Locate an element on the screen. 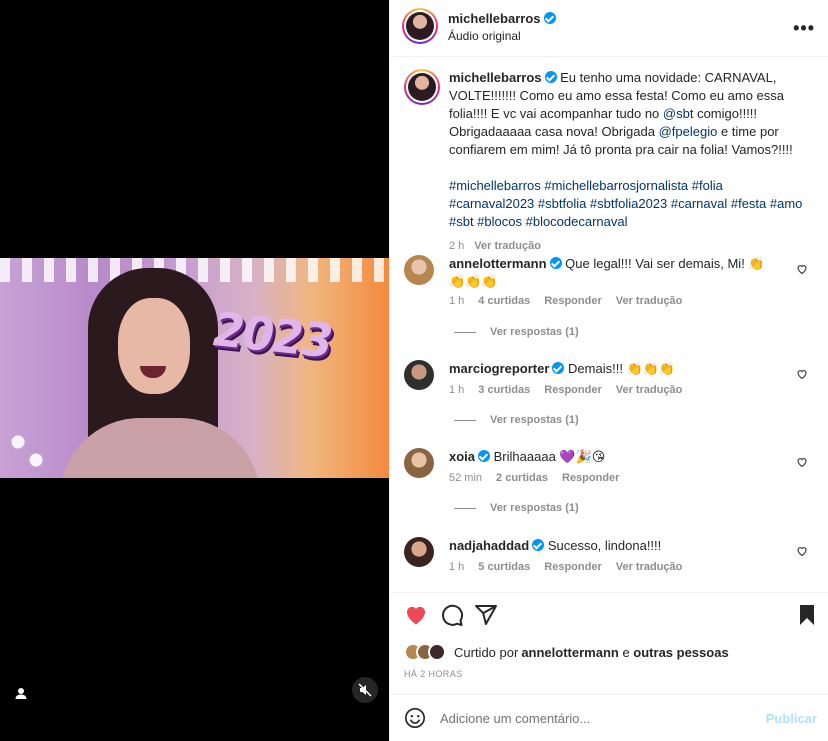 The height and width of the screenshot is (741, 828). comment-text: Demais!!! 👏👏👏 is located at coordinates (622, 368).